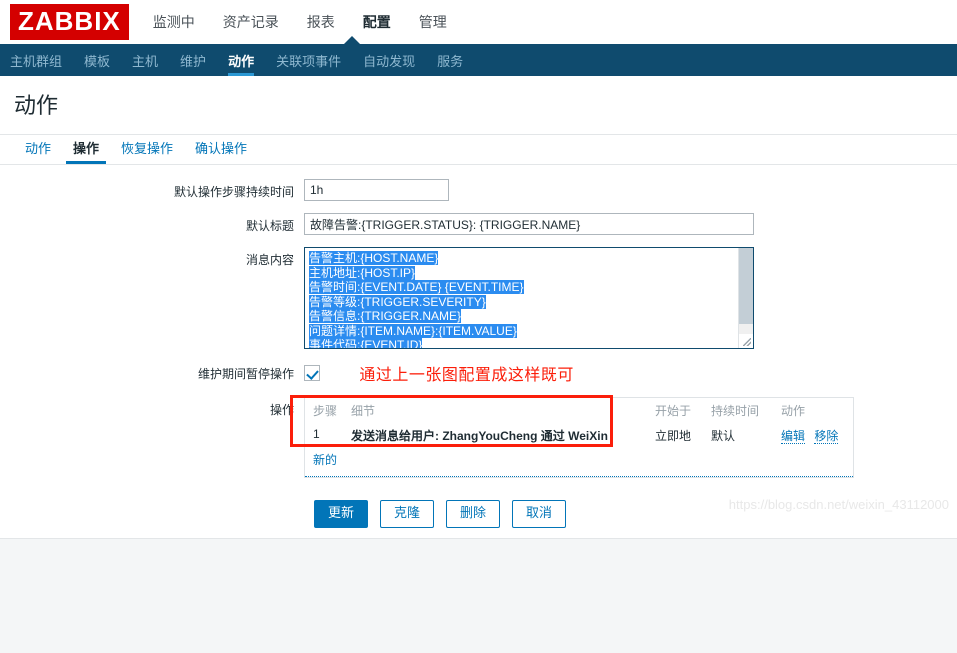  I want to click on field-pause-maintenance: 通过上一张图配置成这样既可, so click(630, 373).